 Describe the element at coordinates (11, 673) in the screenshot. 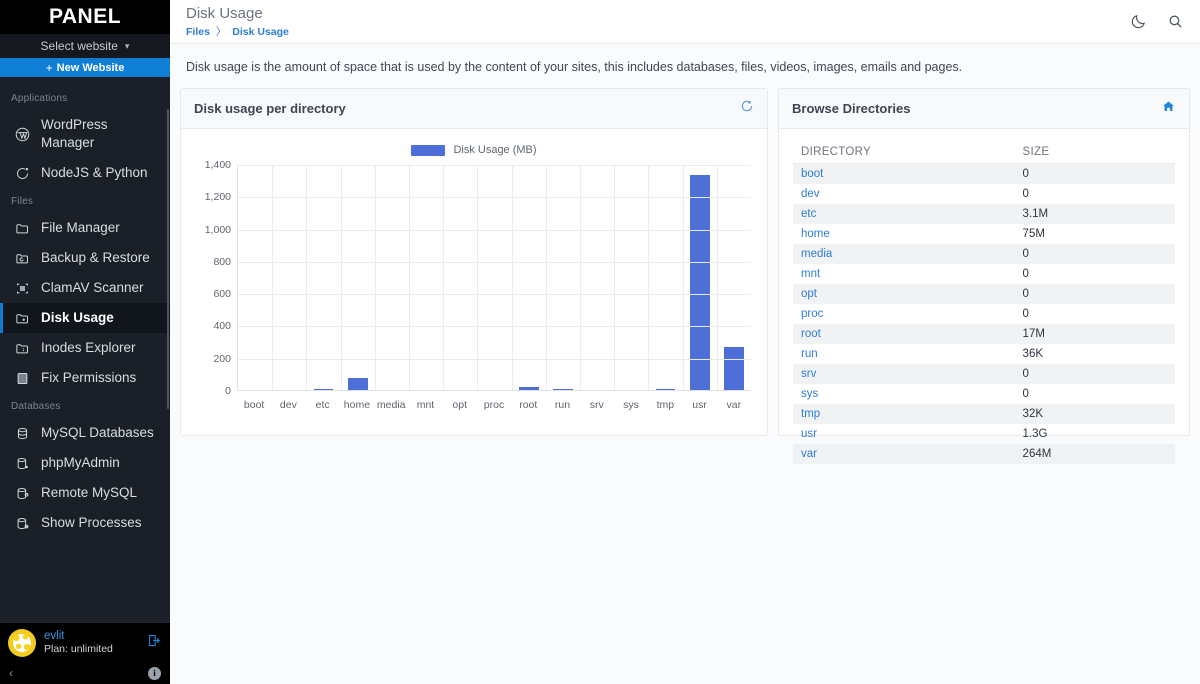

I see `collapse-sidebar-icon: ‹` at that location.